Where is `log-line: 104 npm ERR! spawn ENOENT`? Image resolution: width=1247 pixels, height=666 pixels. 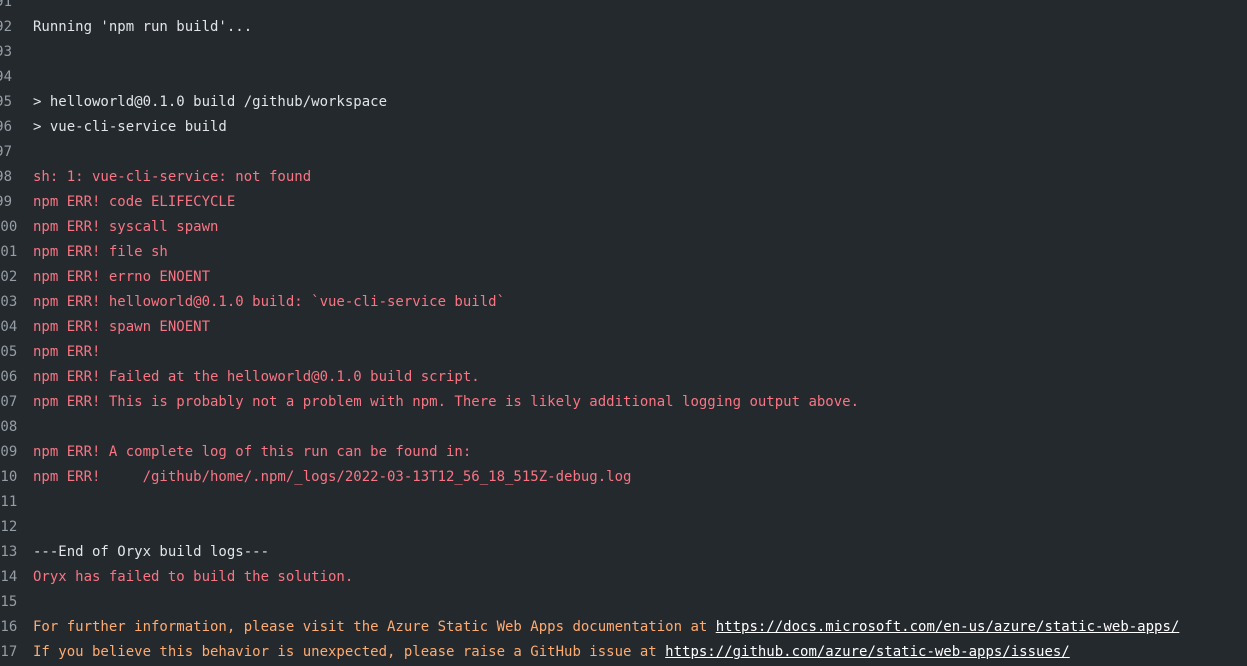
log-line: 104 npm ERR! spawn ENOENT is located at coordinates (623, 327).